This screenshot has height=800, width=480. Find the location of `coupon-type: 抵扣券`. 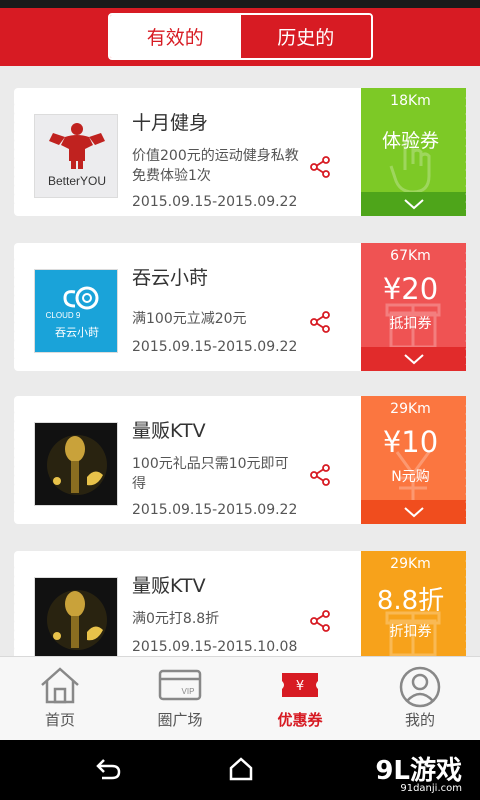

coupon-type: 抵扣券 is located at coordinates (410, 324).